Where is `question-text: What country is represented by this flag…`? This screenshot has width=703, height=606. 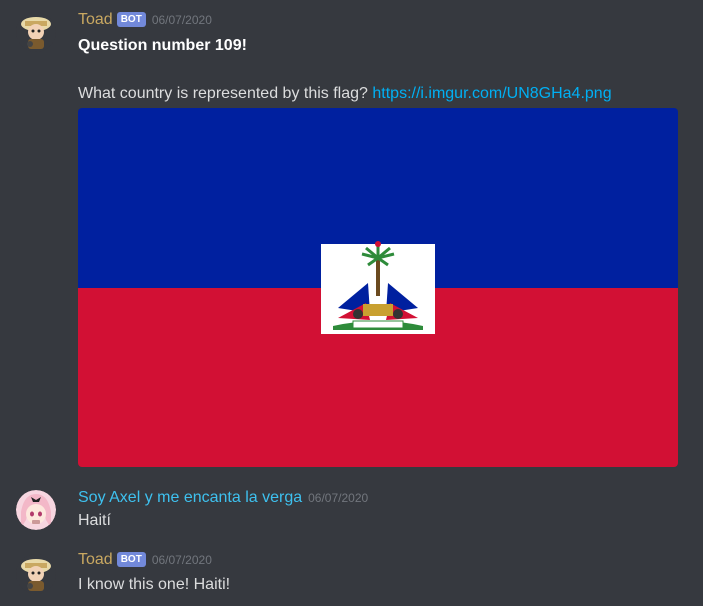 question-text: What country is represented by this flag… is located at coordinates (223, 93).